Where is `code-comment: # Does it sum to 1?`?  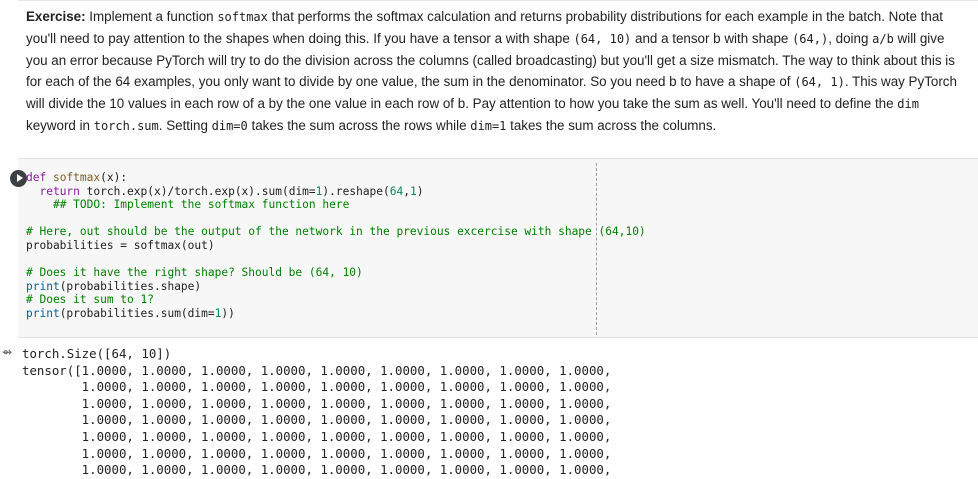 code-comment: # Does it sum to 1? is located at coordinates (90, 300).